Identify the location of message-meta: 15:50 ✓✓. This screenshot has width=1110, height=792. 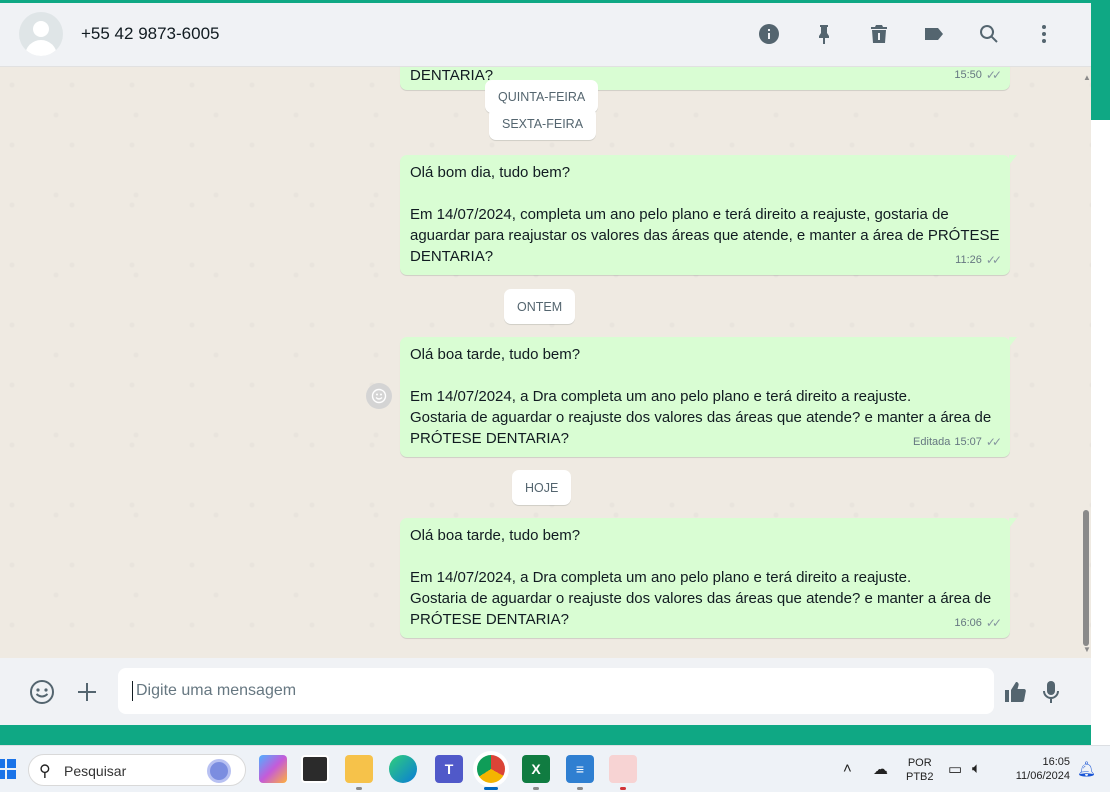
(978, 76).